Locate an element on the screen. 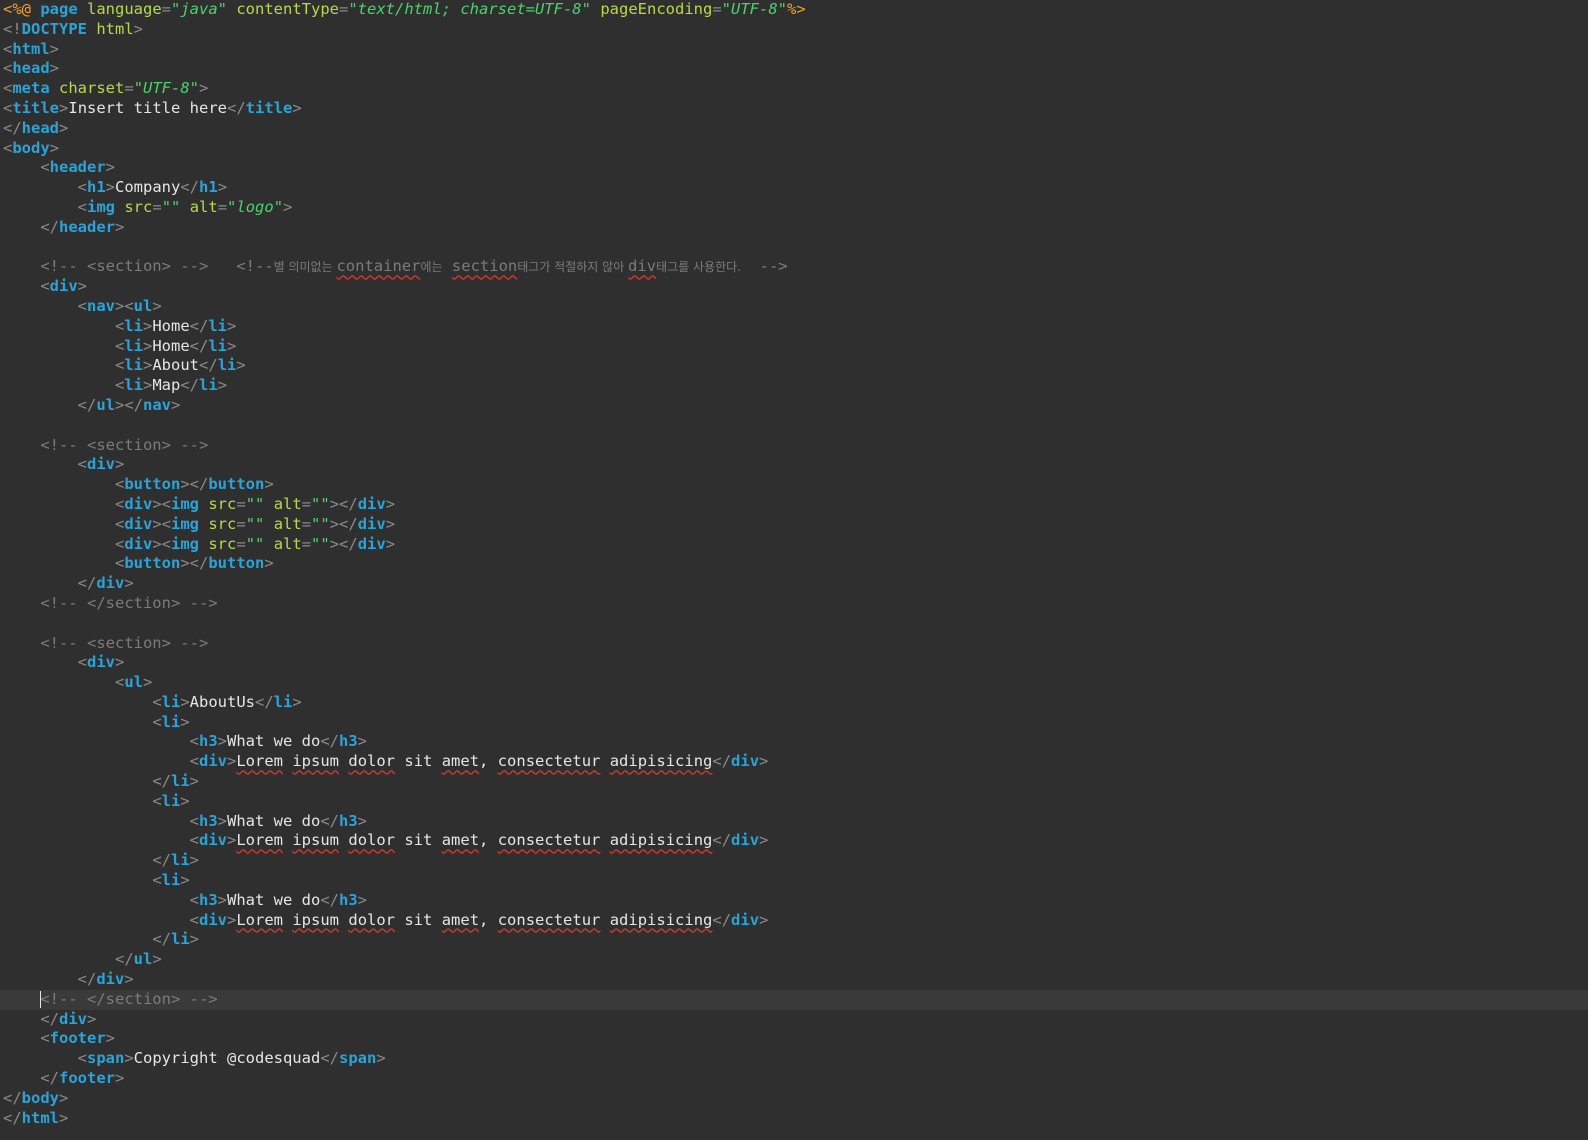  code-line: </html> is located at coordinates (794, 1119).